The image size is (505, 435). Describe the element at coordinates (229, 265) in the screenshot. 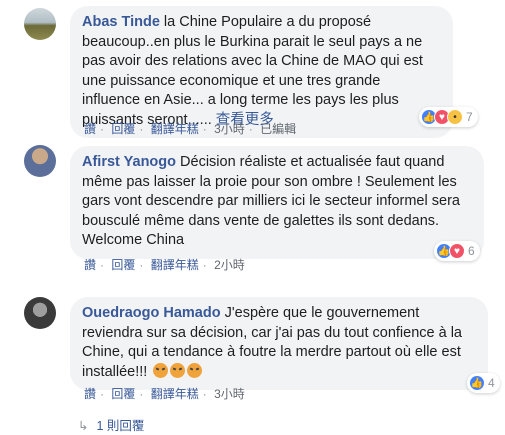

I see `timestamp: 2小時` at that location.